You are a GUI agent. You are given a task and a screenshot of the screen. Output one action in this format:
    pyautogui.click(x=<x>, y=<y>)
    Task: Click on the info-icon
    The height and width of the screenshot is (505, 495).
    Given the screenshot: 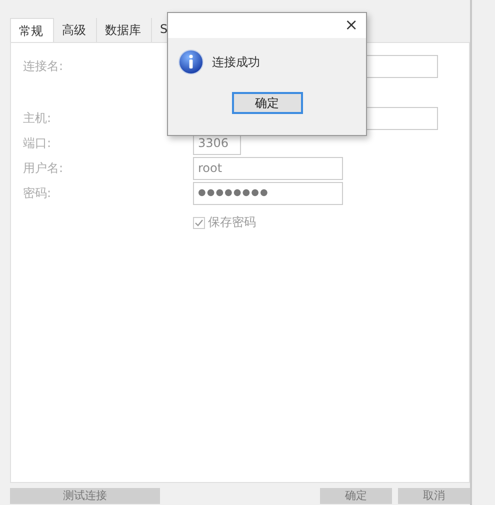 What is the action you would take?
    pyautogui.click(x=191, y=62)
    